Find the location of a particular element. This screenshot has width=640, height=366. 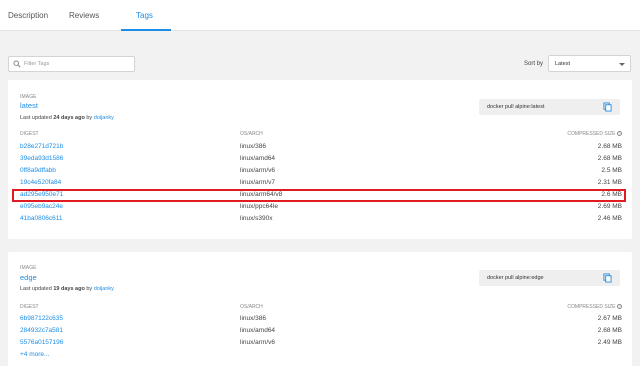

digest-link: e095eb9ac24e is located at coordinates (41, 206).